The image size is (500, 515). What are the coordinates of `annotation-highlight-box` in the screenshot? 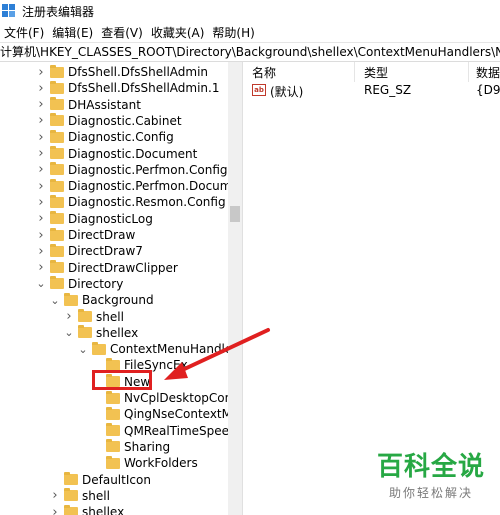 It's located at (122, 380).